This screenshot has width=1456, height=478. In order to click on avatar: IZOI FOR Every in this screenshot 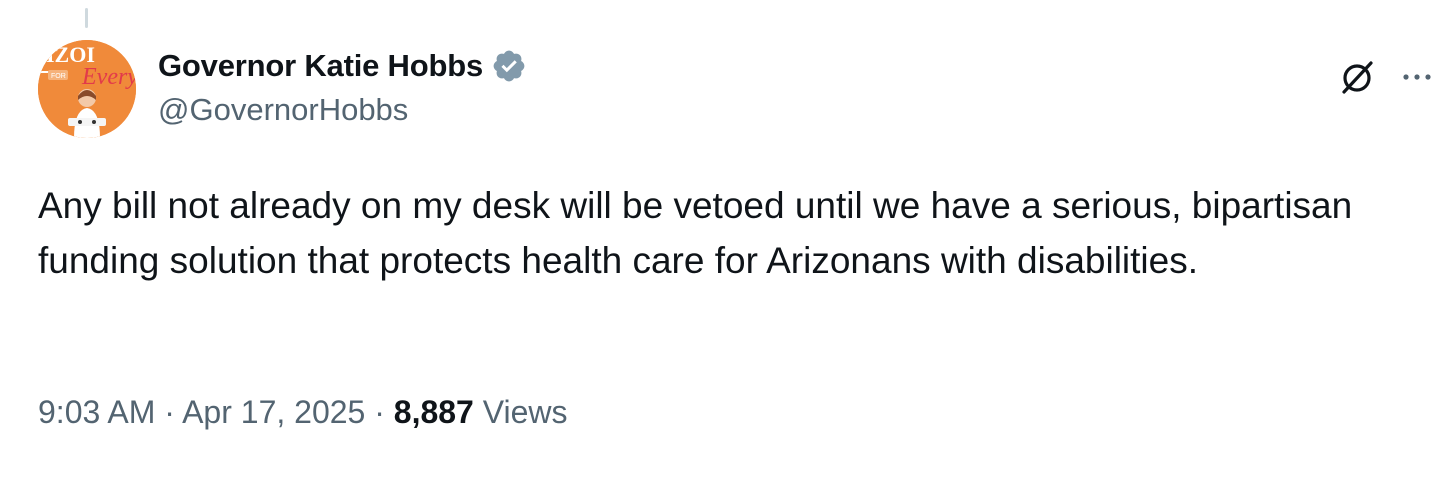, I will do `click(87, 89)`.